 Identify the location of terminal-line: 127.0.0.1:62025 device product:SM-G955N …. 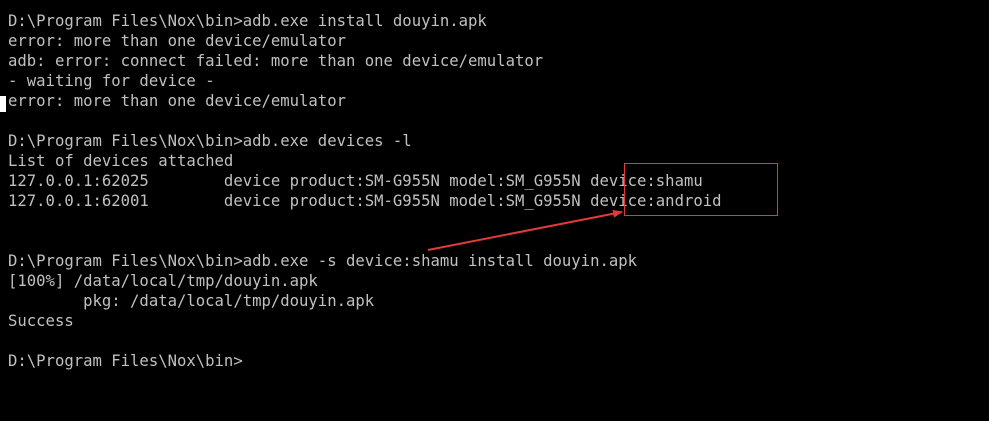
(355, 181).